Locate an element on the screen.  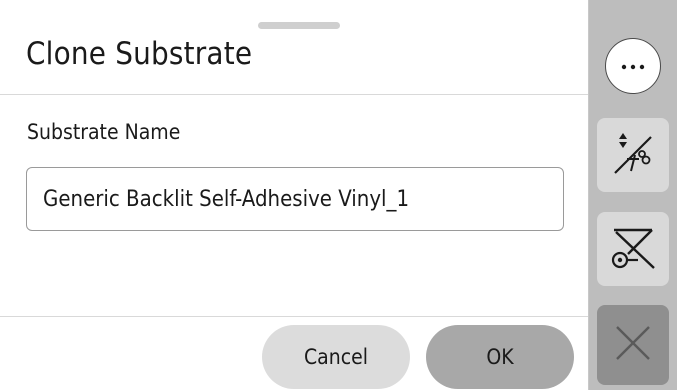
close-icon is located at coordinates (633, 345).